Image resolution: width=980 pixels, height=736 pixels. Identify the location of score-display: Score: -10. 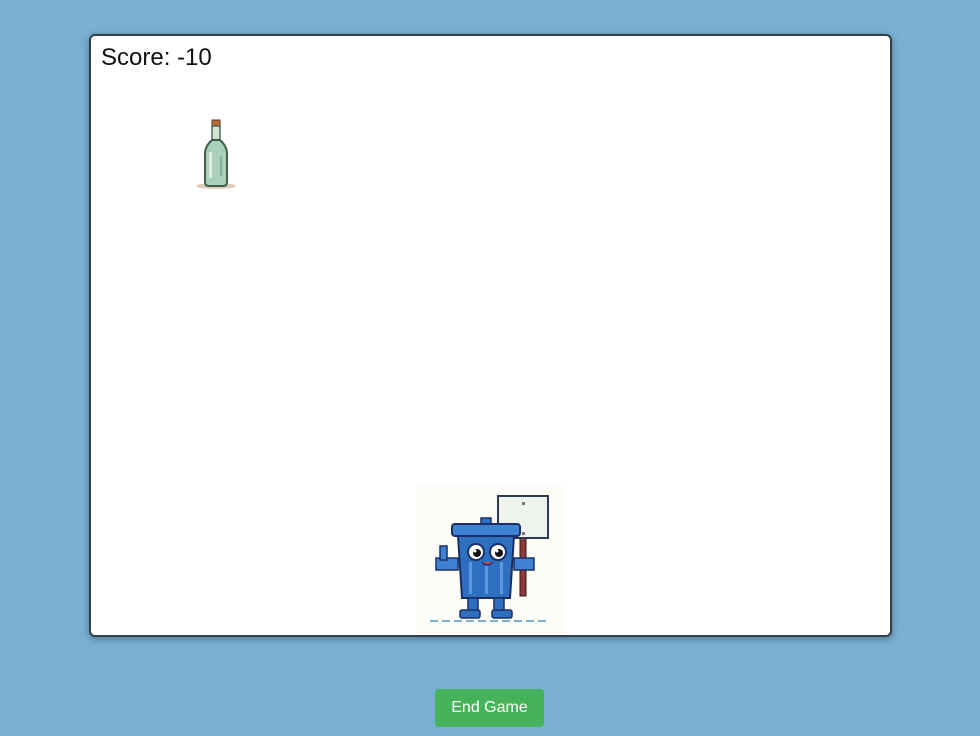
(156, 58).